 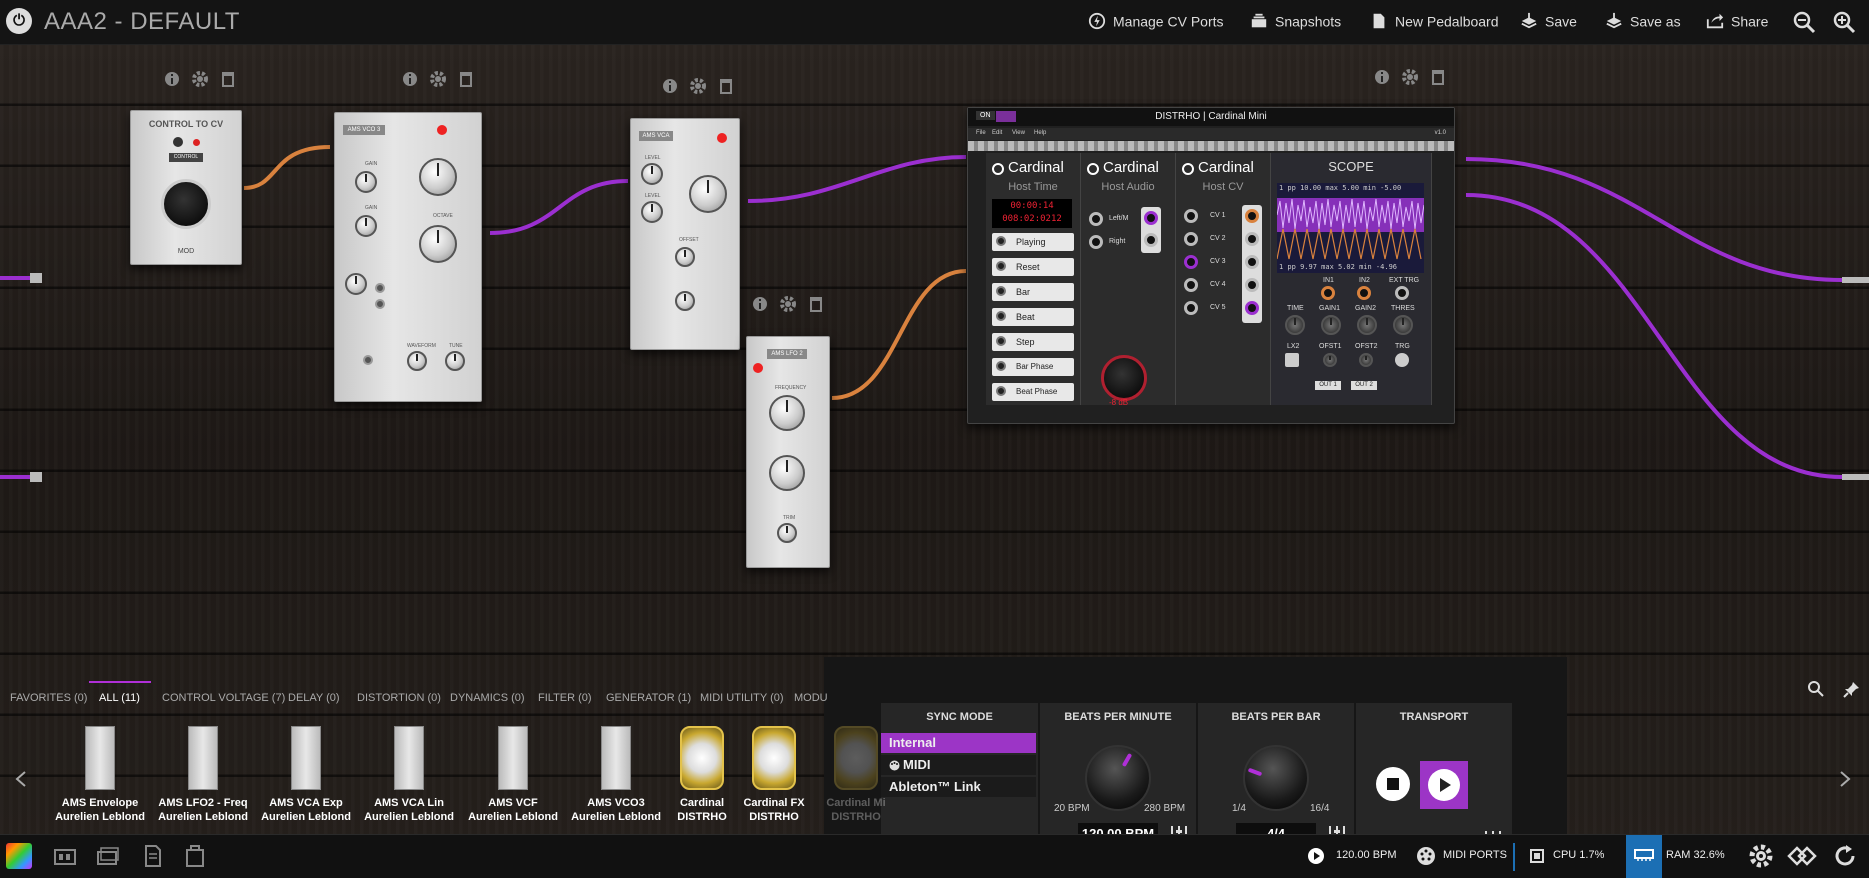 I want to click on plugin-list-item: Cardinal Mi DISTRHO, so click(x=856, y=775).